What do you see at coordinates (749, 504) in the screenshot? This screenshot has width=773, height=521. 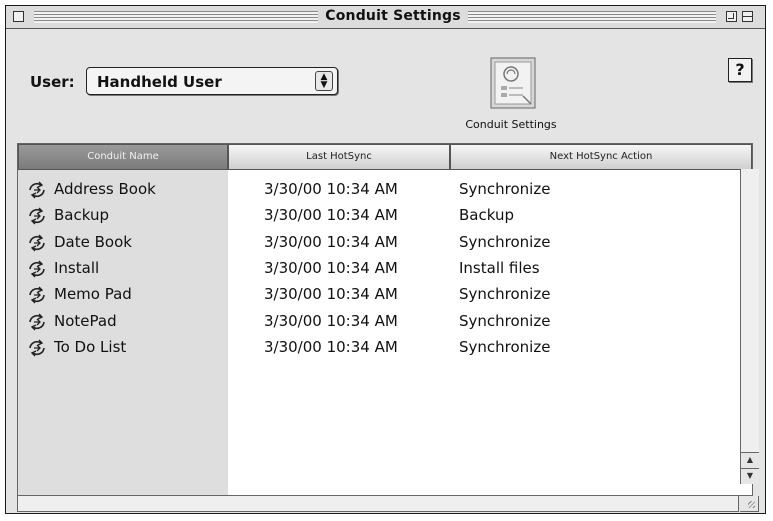 I see `resize-grip-icon` at bounding box center [749, 504].